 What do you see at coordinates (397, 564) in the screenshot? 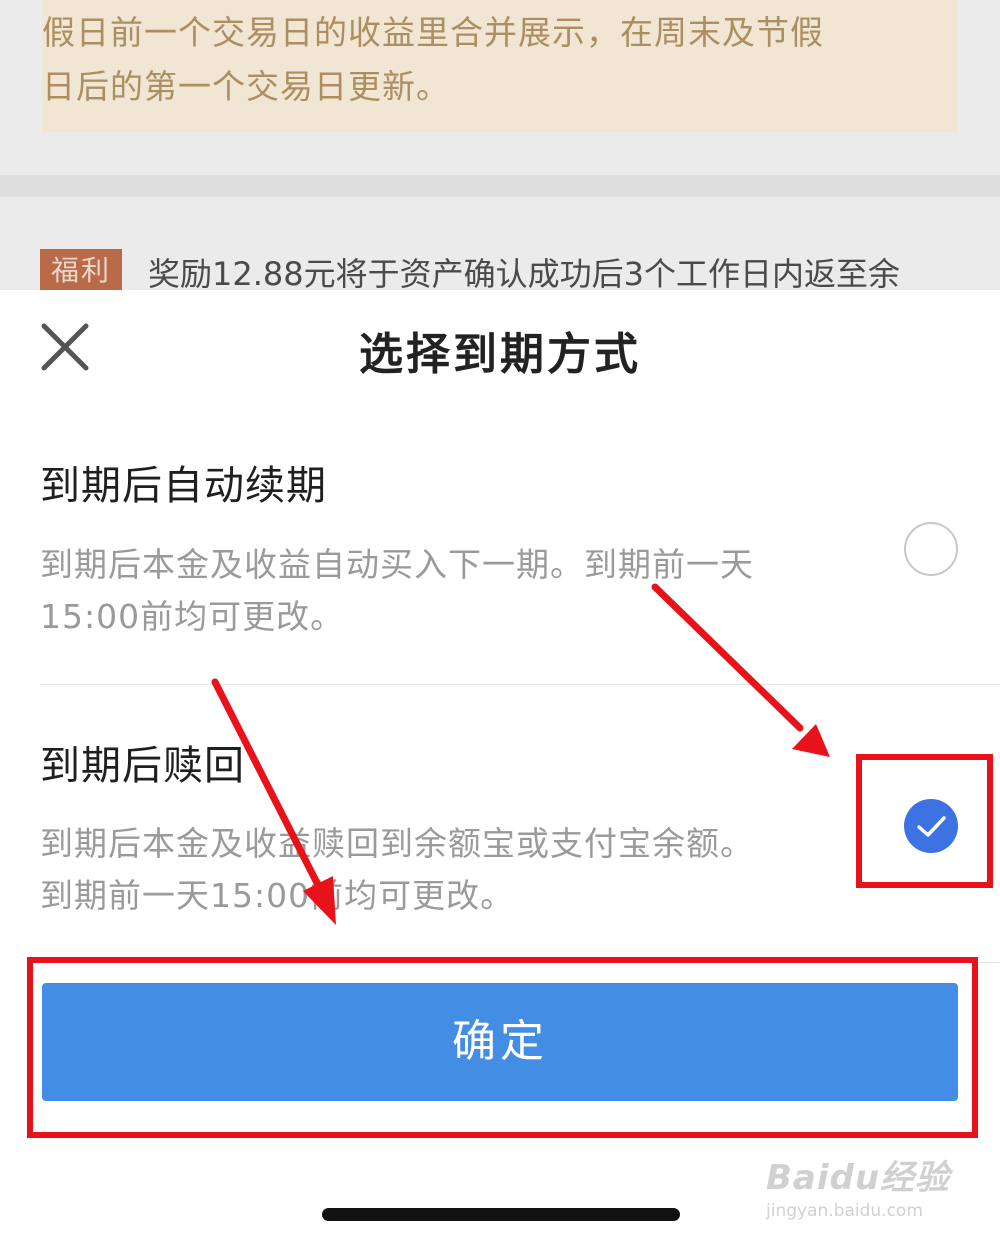
I see `option-auto-renew-desc: 到期后本金及收益自动买入下一期。到期前一天` at bounding box center [397, 564].